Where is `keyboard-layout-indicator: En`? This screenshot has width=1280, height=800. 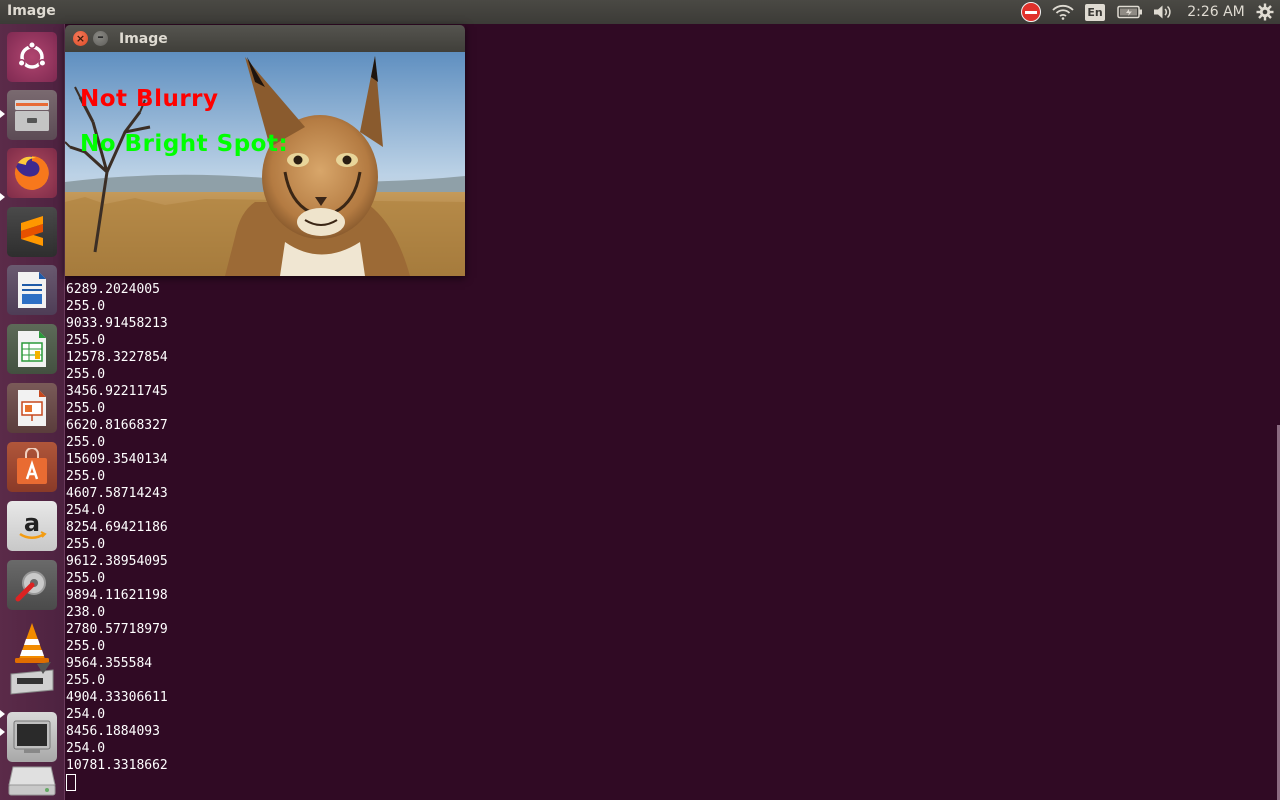 keyboard-layout-indicator: En is located at coordinates (1095, 12).